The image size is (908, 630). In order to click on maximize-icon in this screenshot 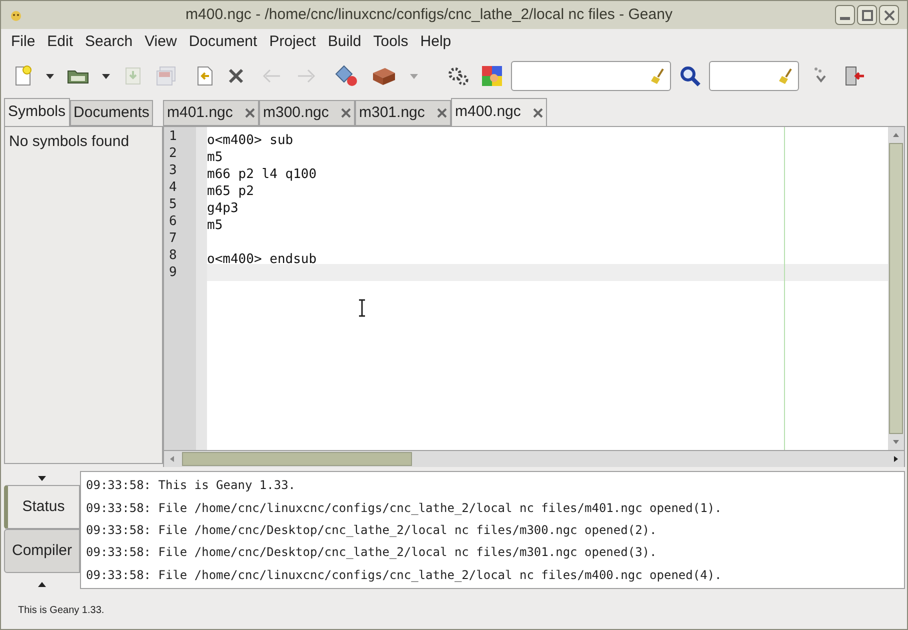, I will do `click(867, 15)`.